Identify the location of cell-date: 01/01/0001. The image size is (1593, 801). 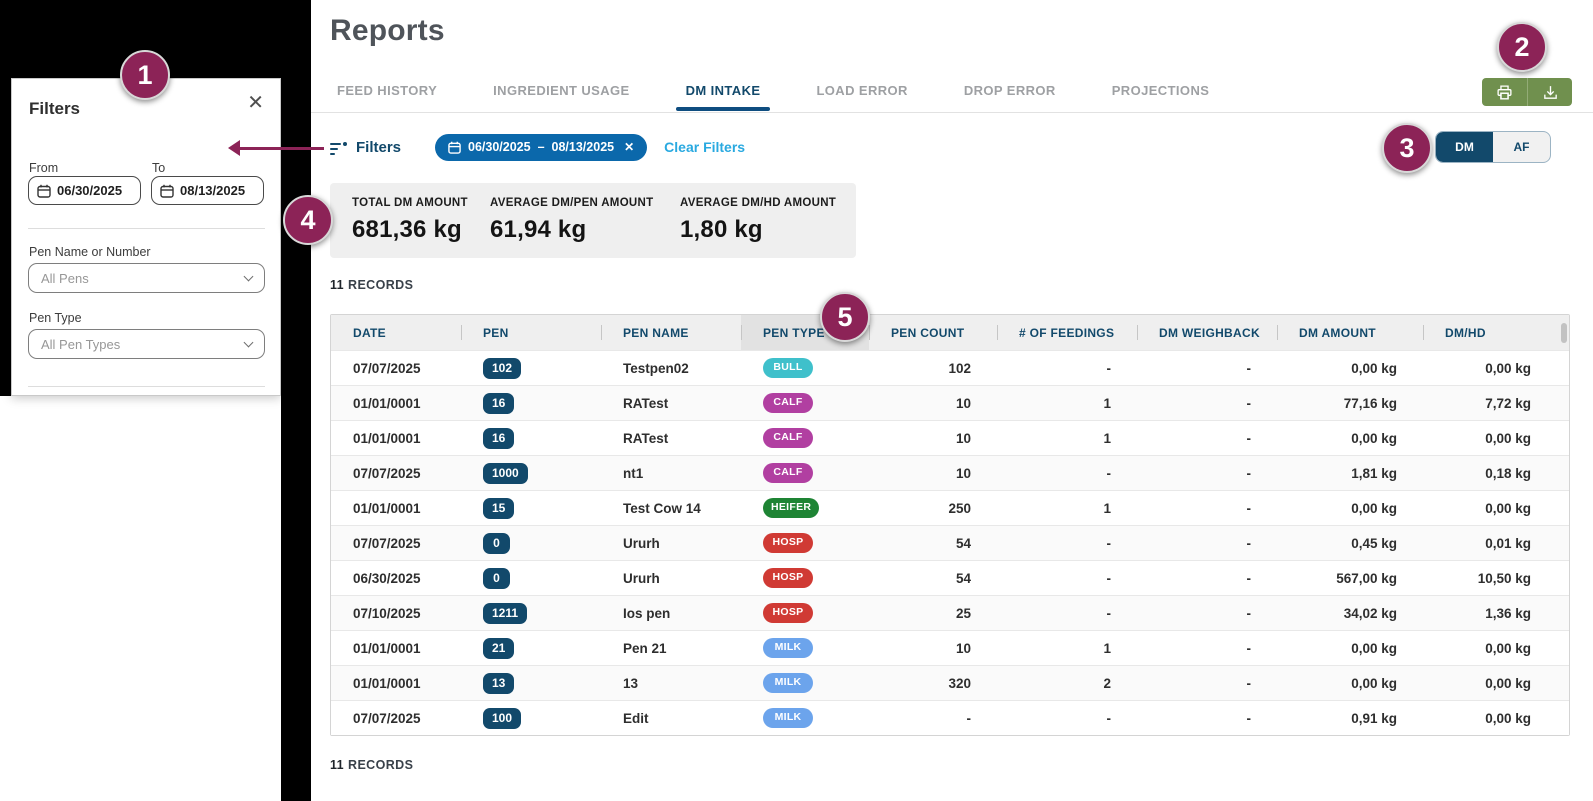
(387, 648).